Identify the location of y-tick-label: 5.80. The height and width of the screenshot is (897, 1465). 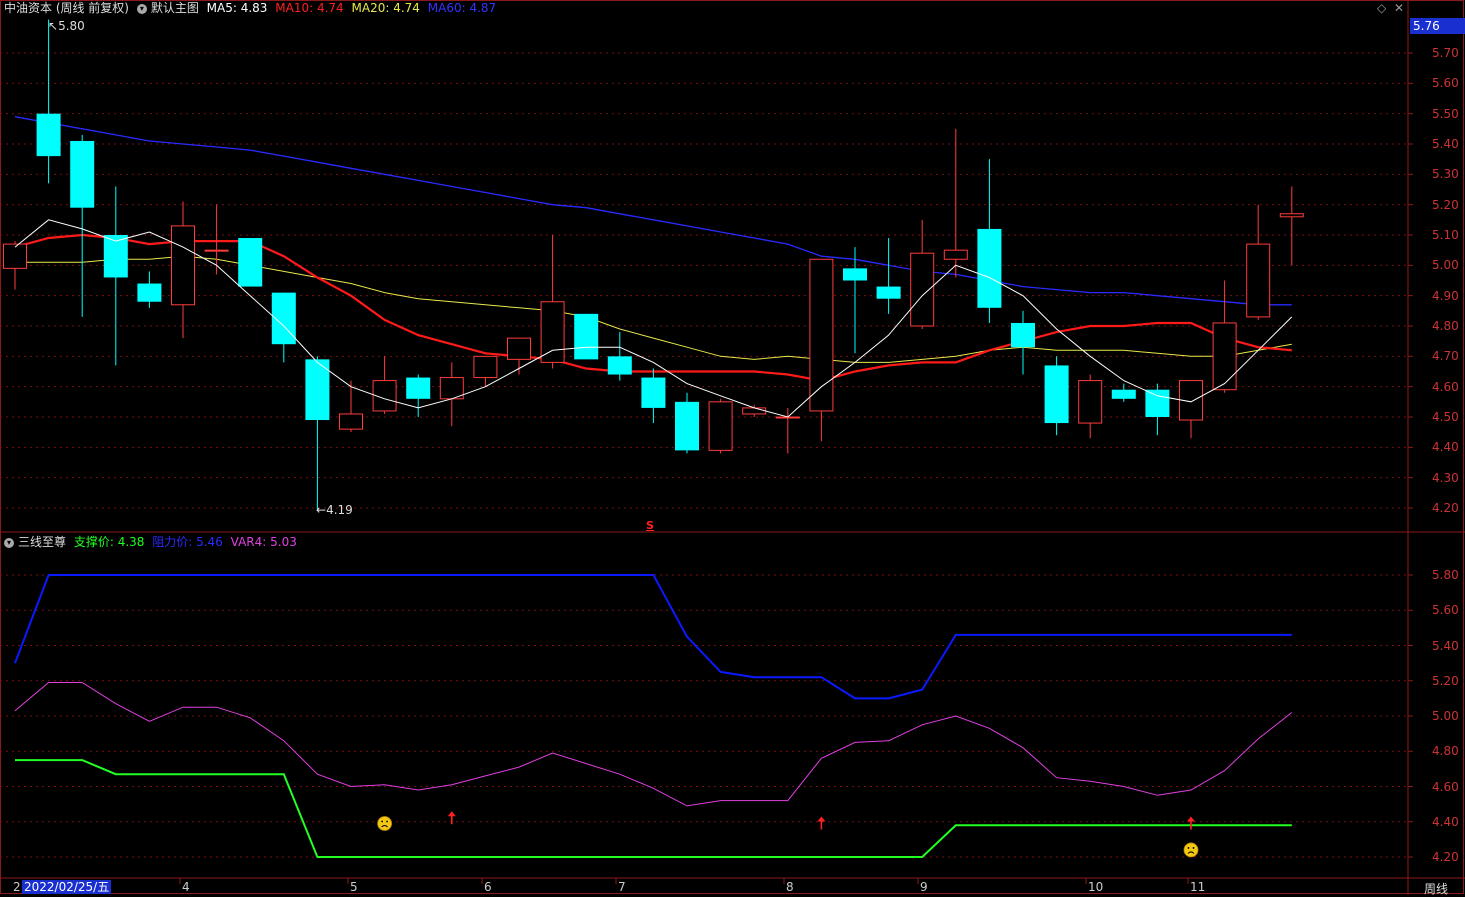
(1445, 575).